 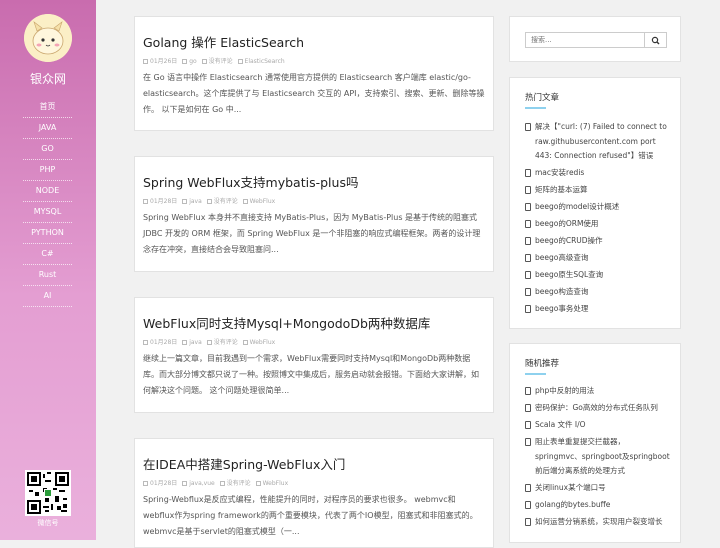 I want to click on wechat-qr-code, so click(x=48, y=493).